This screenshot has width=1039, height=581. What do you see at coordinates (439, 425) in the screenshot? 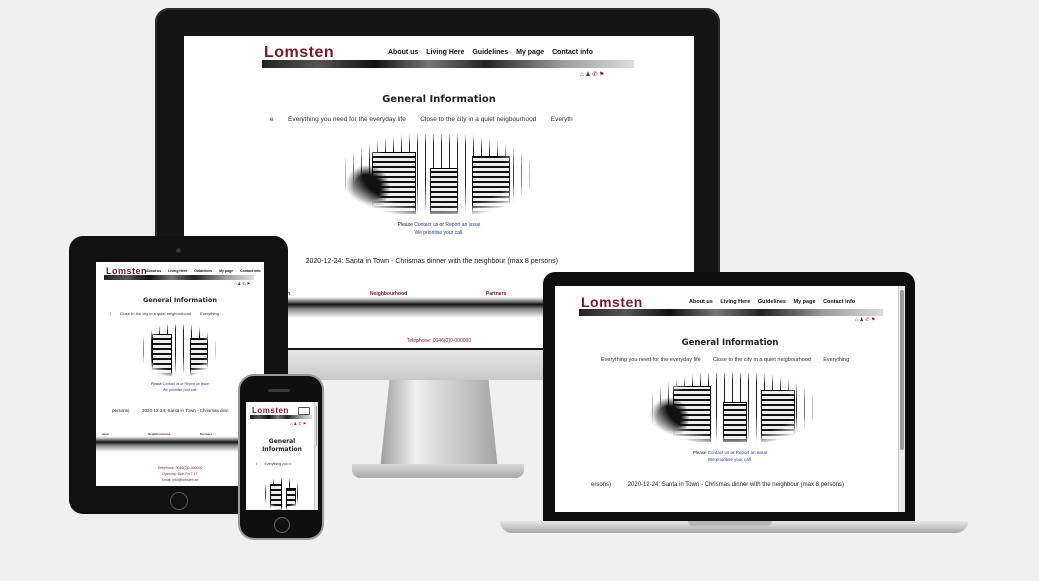
I see `desktop-monitor-stand` at bounding box center [439, 425].